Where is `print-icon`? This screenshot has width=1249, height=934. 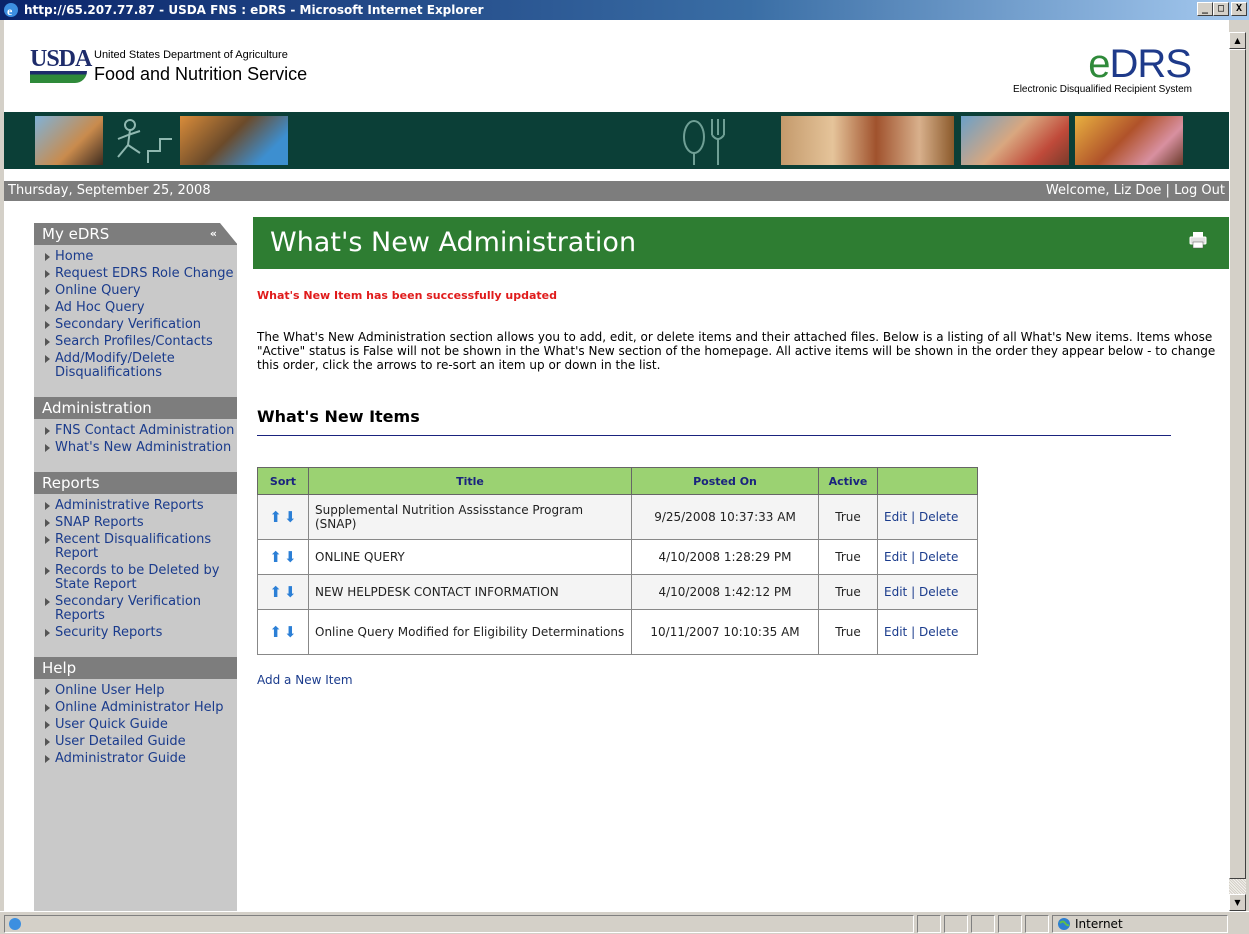 print-icon is located at coordinates (1198, 240).